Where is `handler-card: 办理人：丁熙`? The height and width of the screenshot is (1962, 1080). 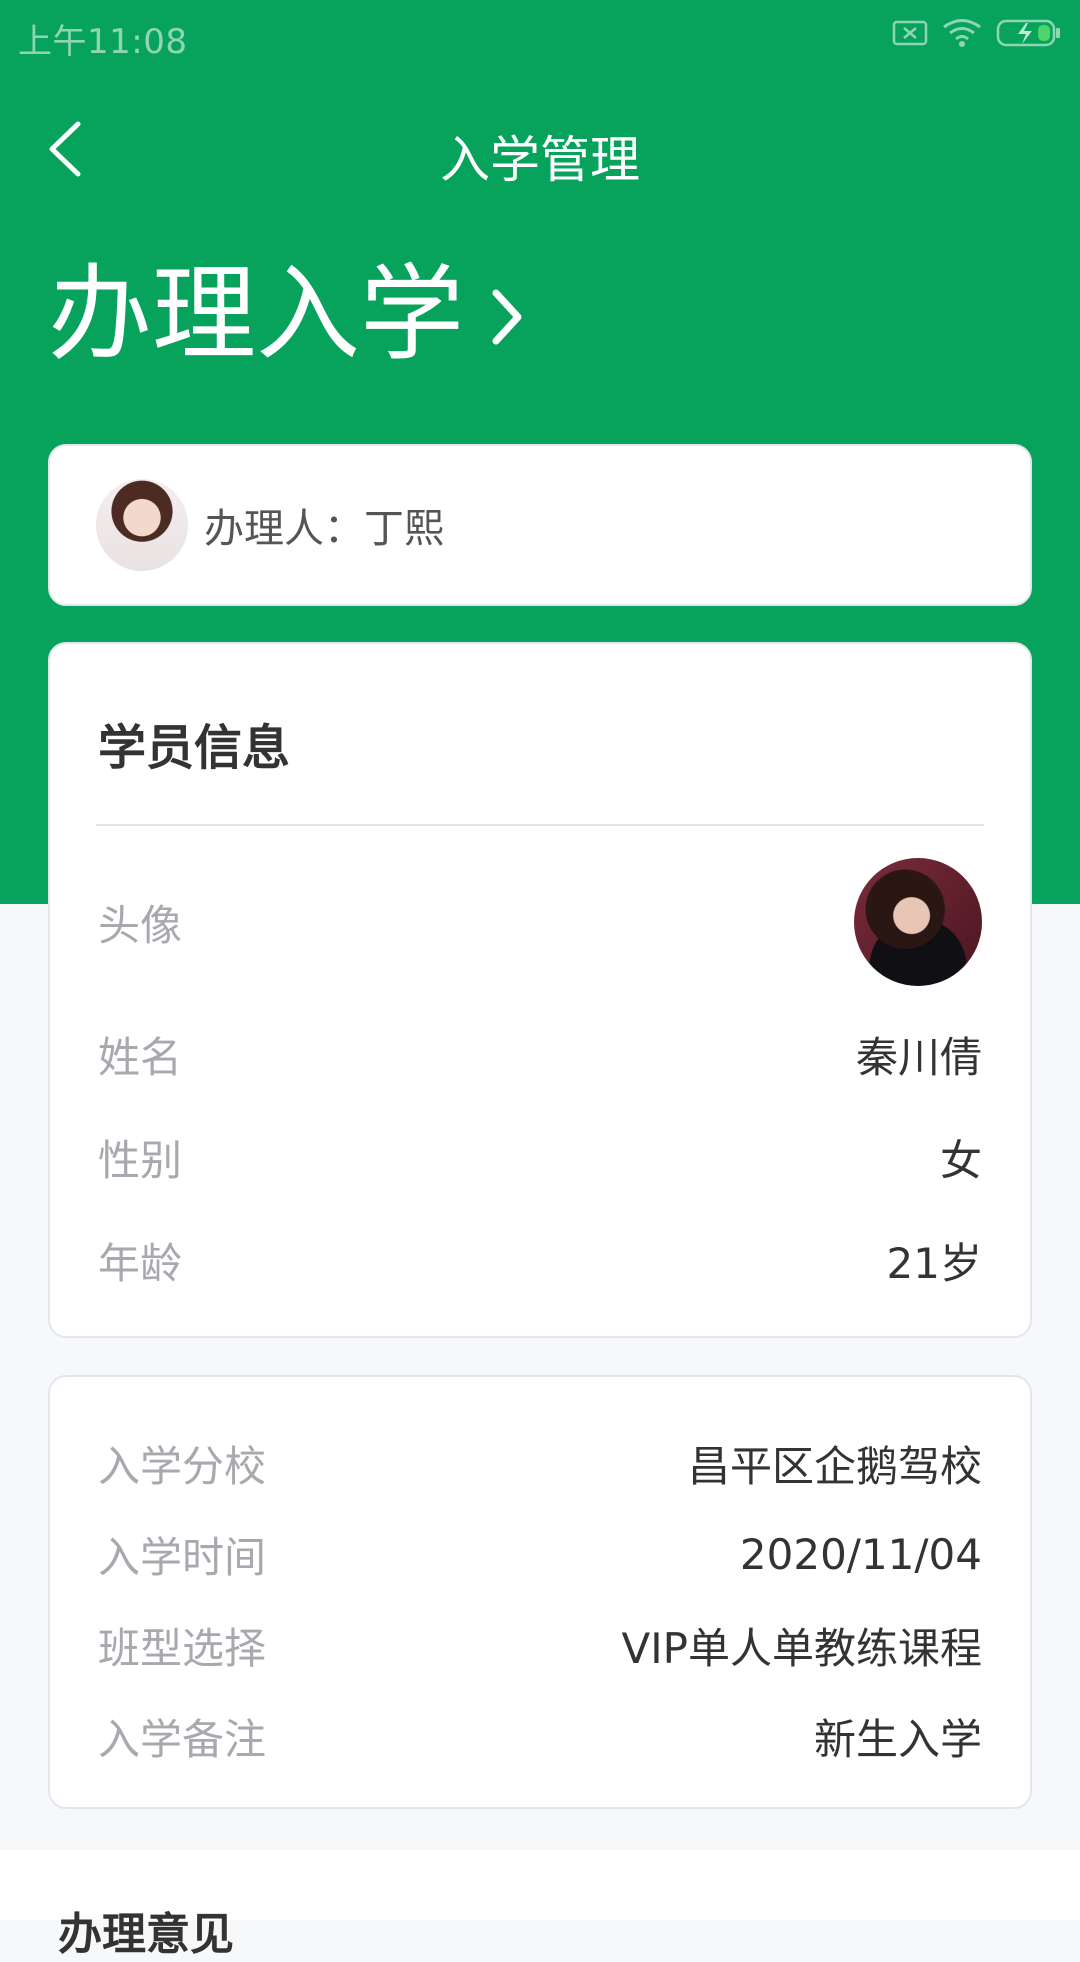
handler-card: 办理人：丁熙 is located at coordinates (540, 525).